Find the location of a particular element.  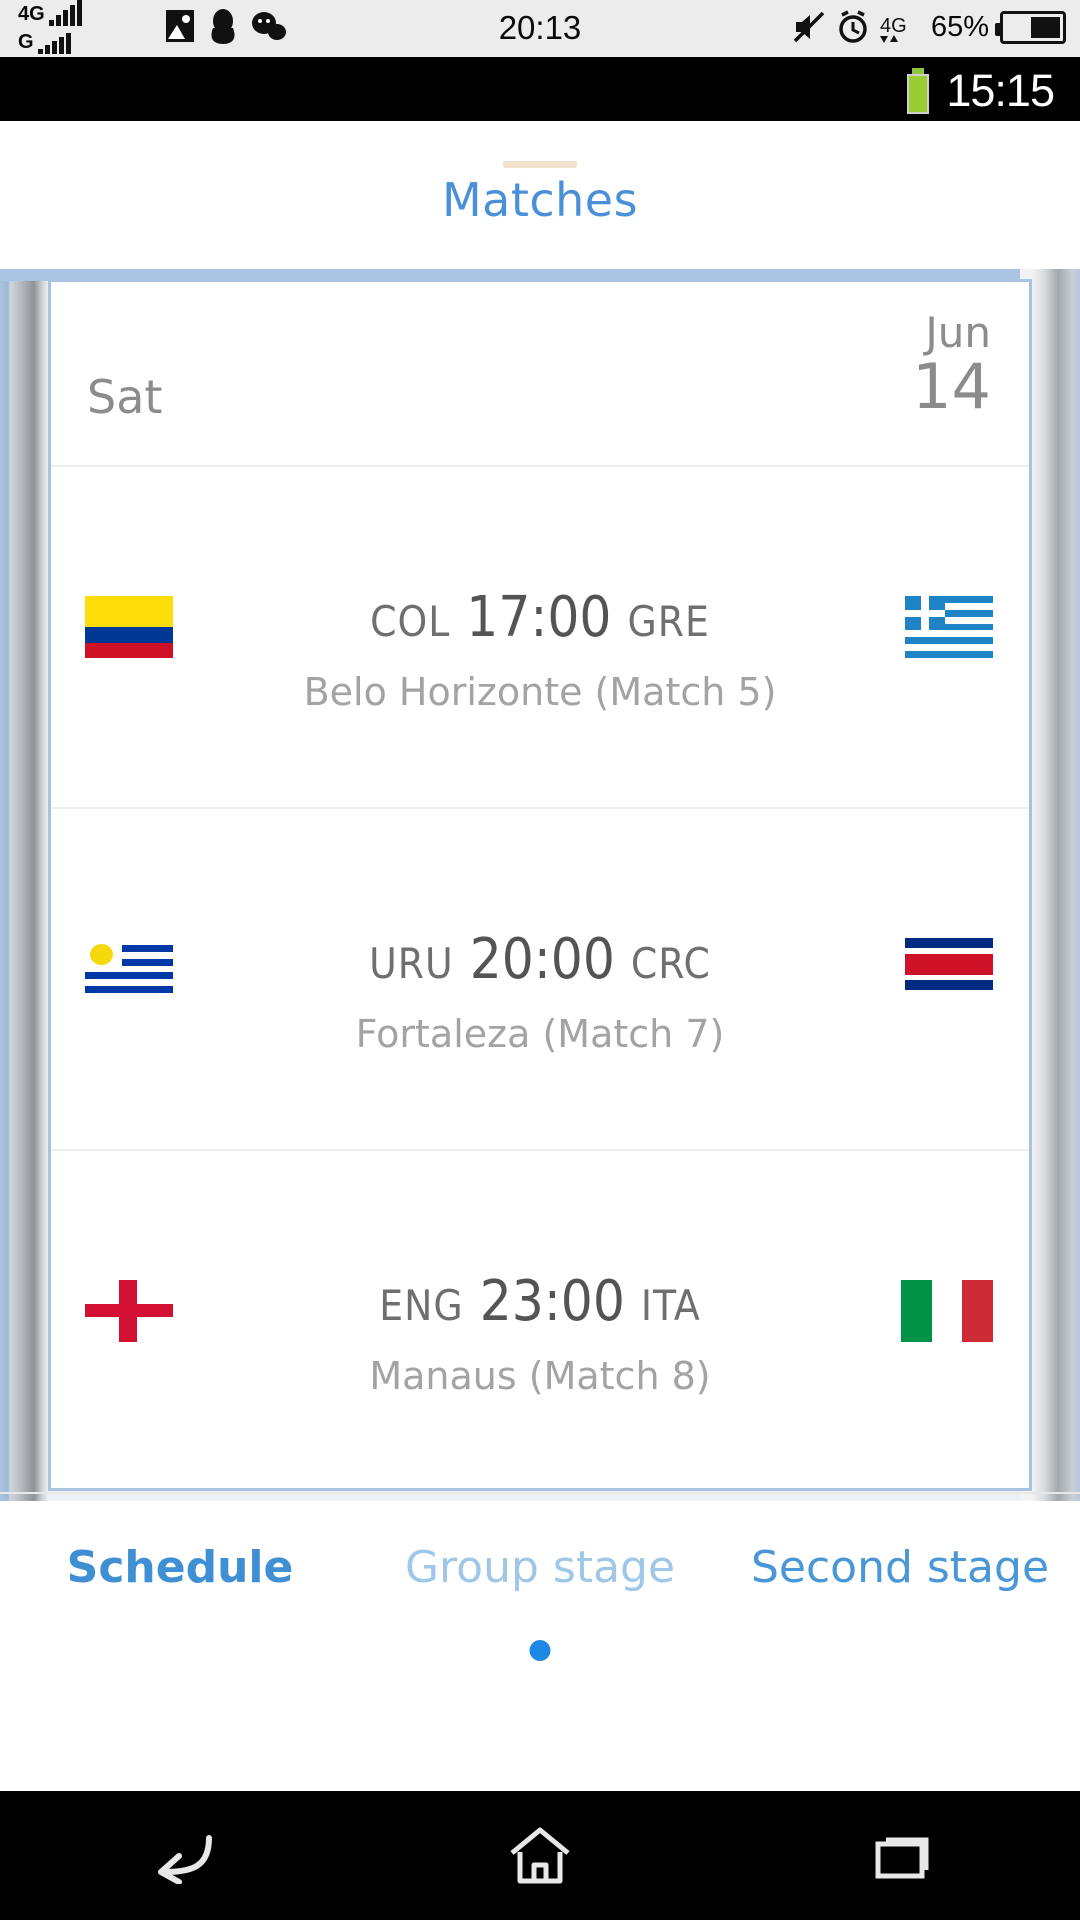

match-venue: Manaus (Match 8) is located at coordinates (540, 1376).